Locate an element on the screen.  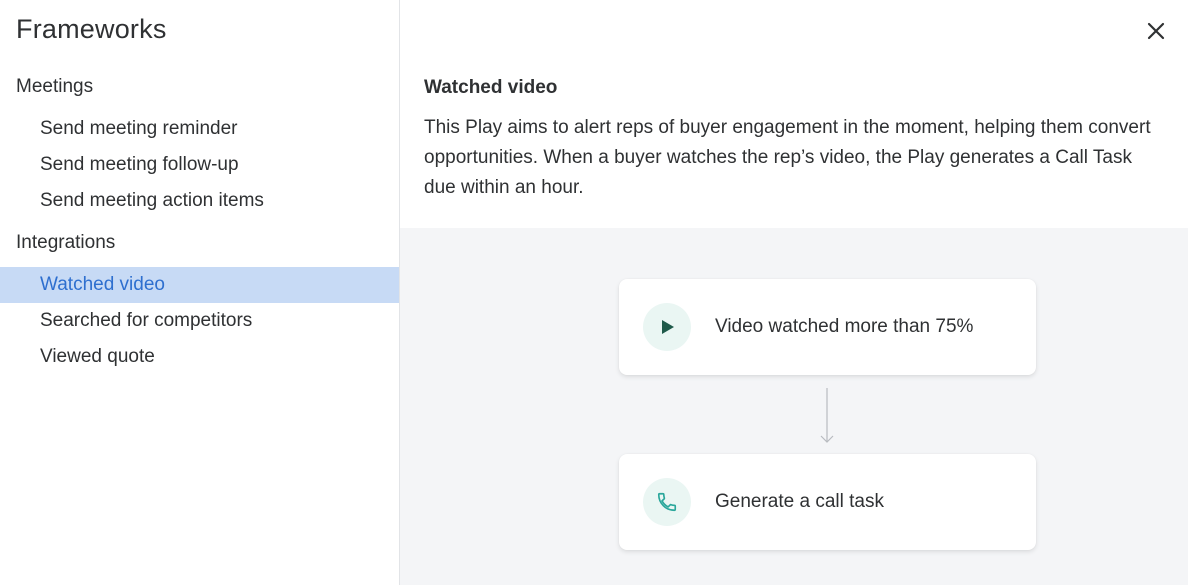
flow-step-trigger-label: Video watched more than 75% is located at coordinates (844, 326).